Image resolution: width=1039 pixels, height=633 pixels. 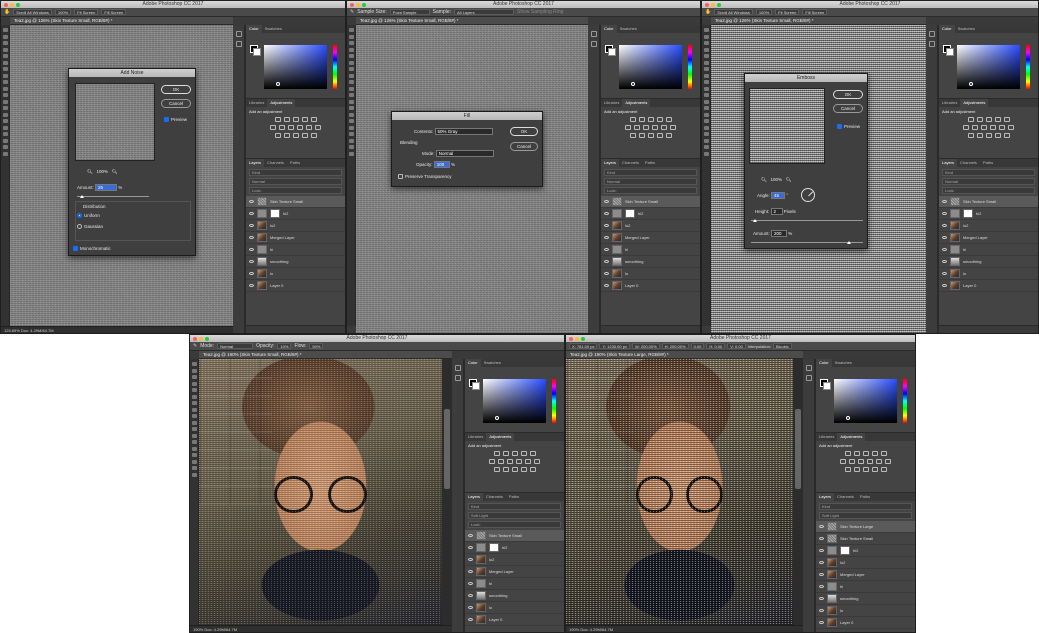 What do you see at coordinates (706, 95) in the screenshot?
I see `eraser-tool-icon` at bounding box center [706, 95].